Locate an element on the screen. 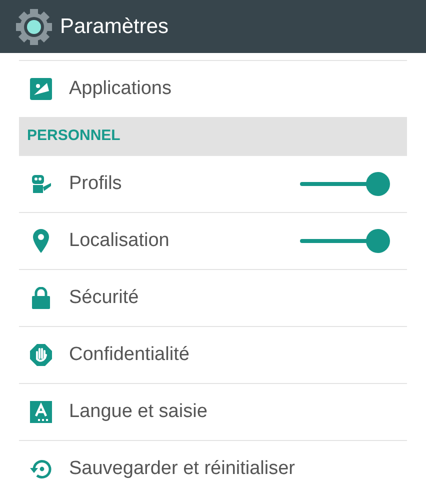 Image resolution: width=426 pixels, height=500 pixels. lock-icon is located at coordinates (41, 298).